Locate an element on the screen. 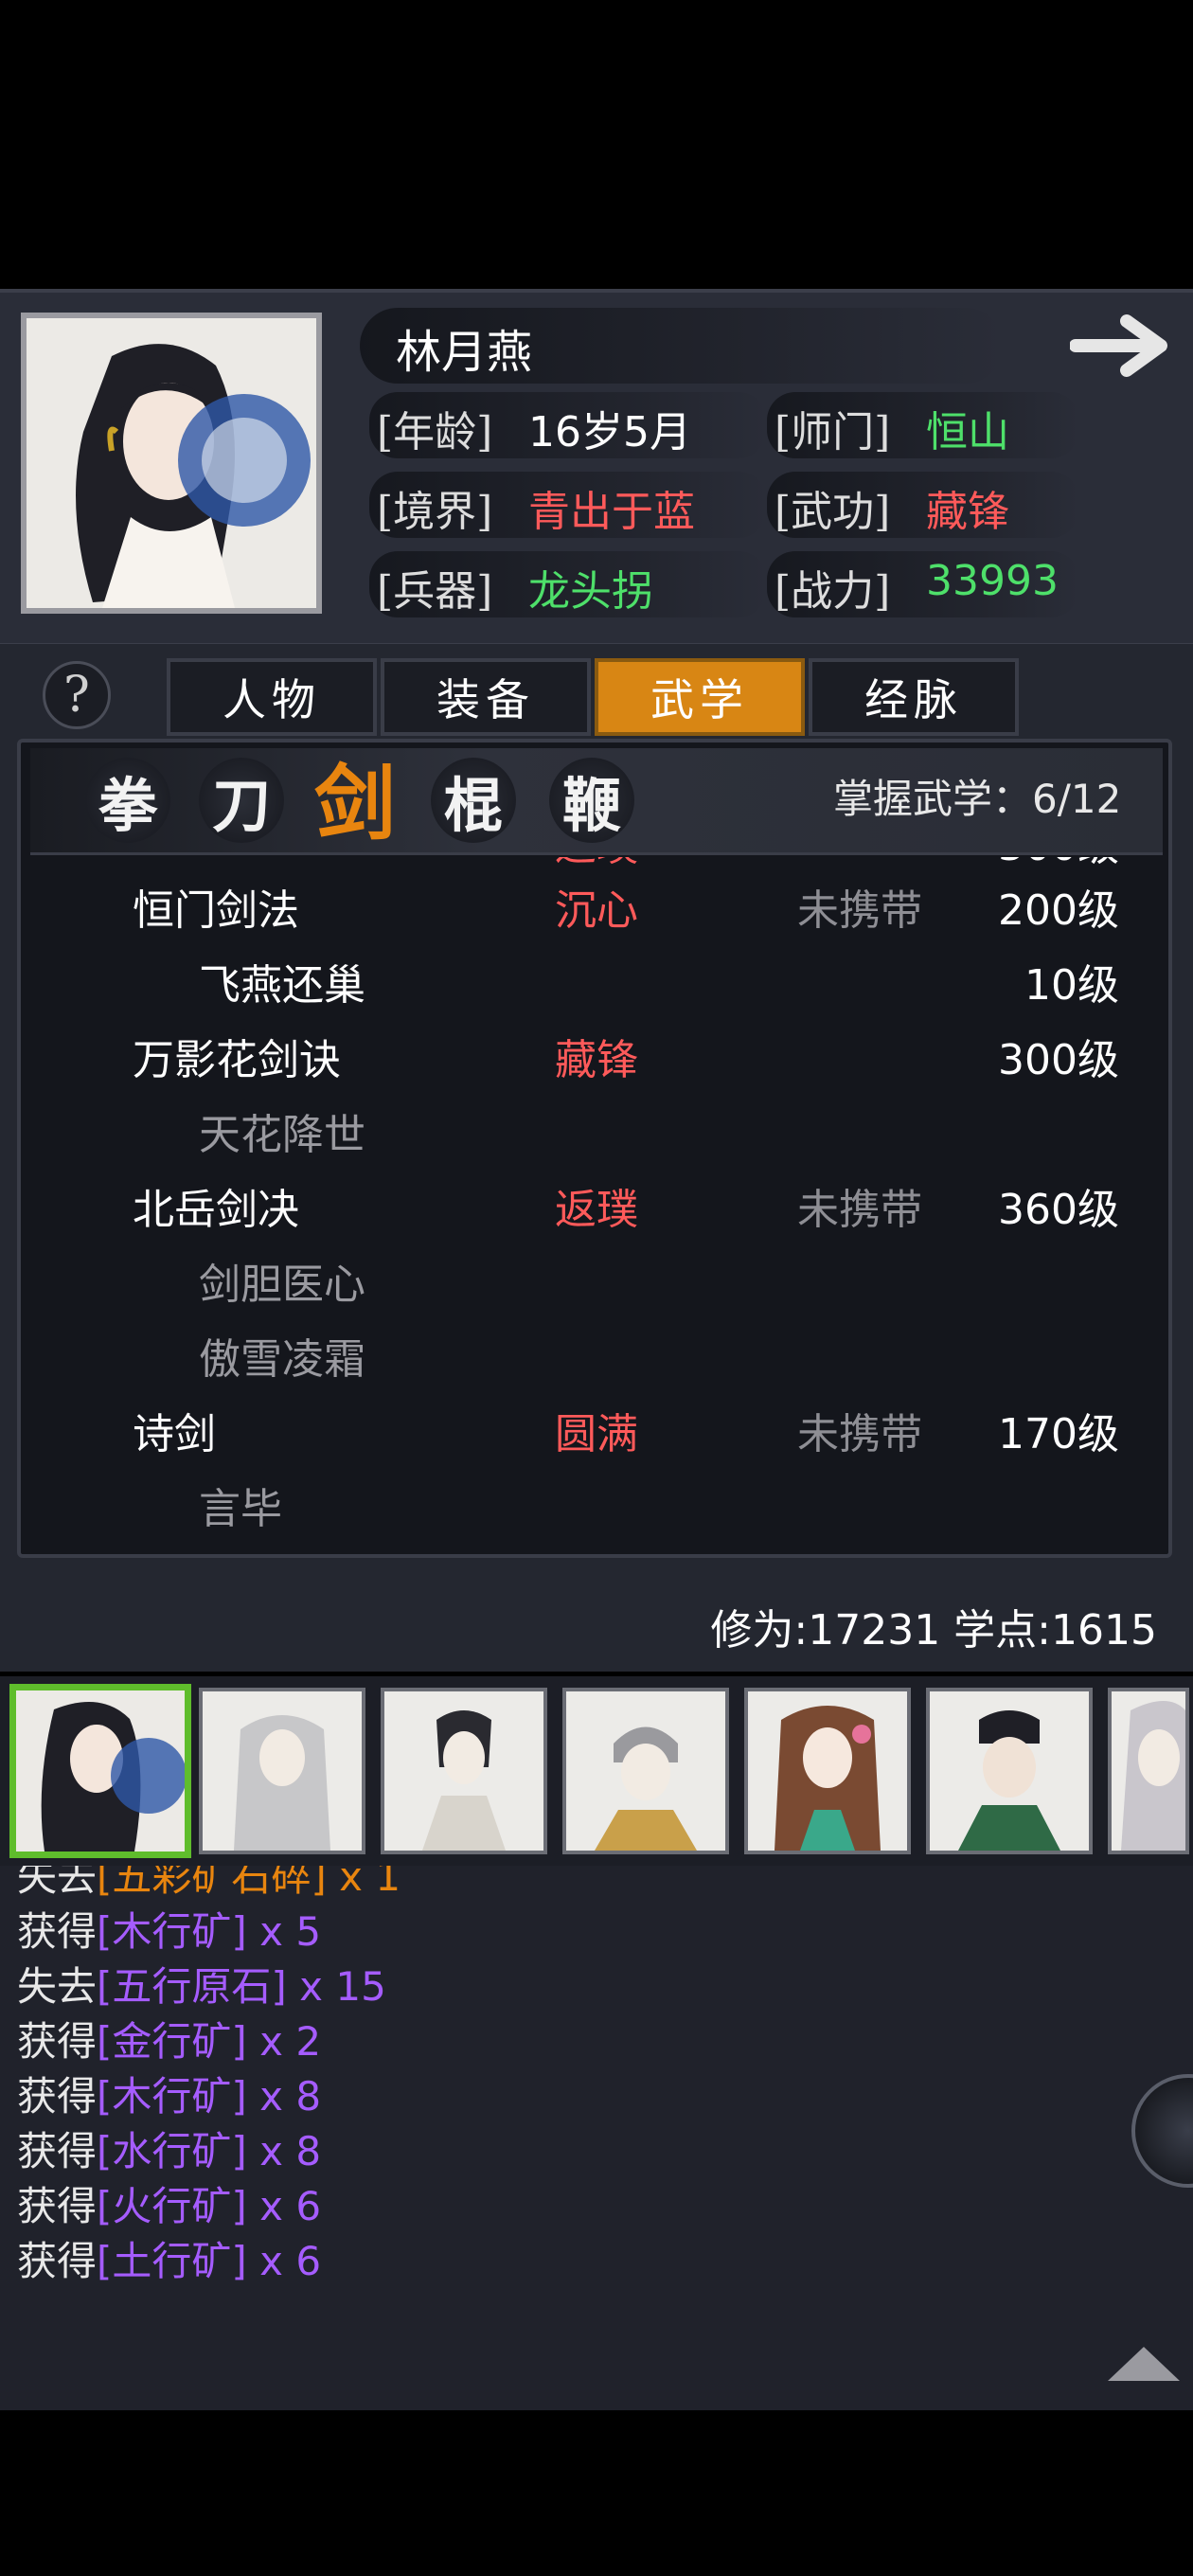 The width and height of the screenshot is (1193, 2576). next-arrow-icon is located at coordinates (1121, 346).